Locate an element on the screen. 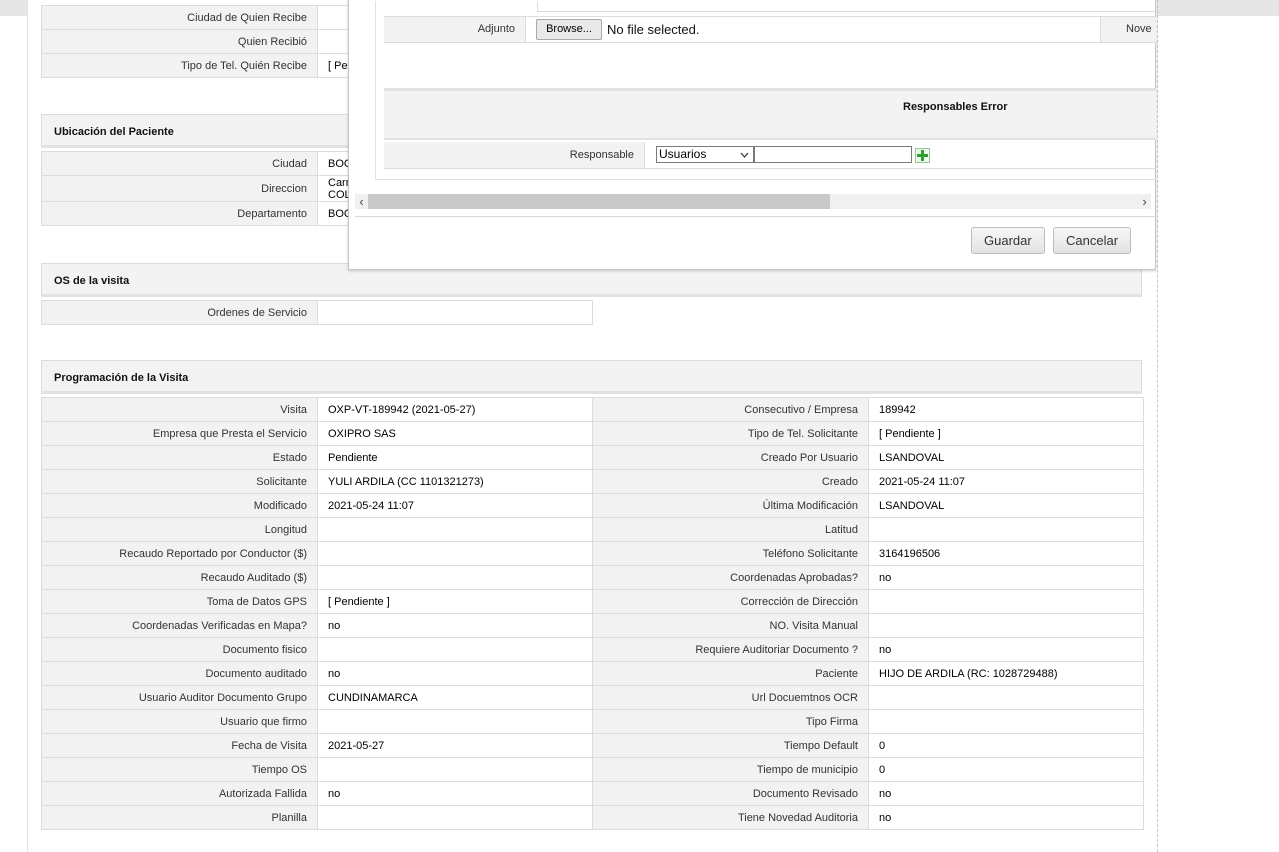 Image resolution: width=1279 pixels, height=852 pixels. horizontal-scrollbar: ‹ › is located at coordinates (753, 201).